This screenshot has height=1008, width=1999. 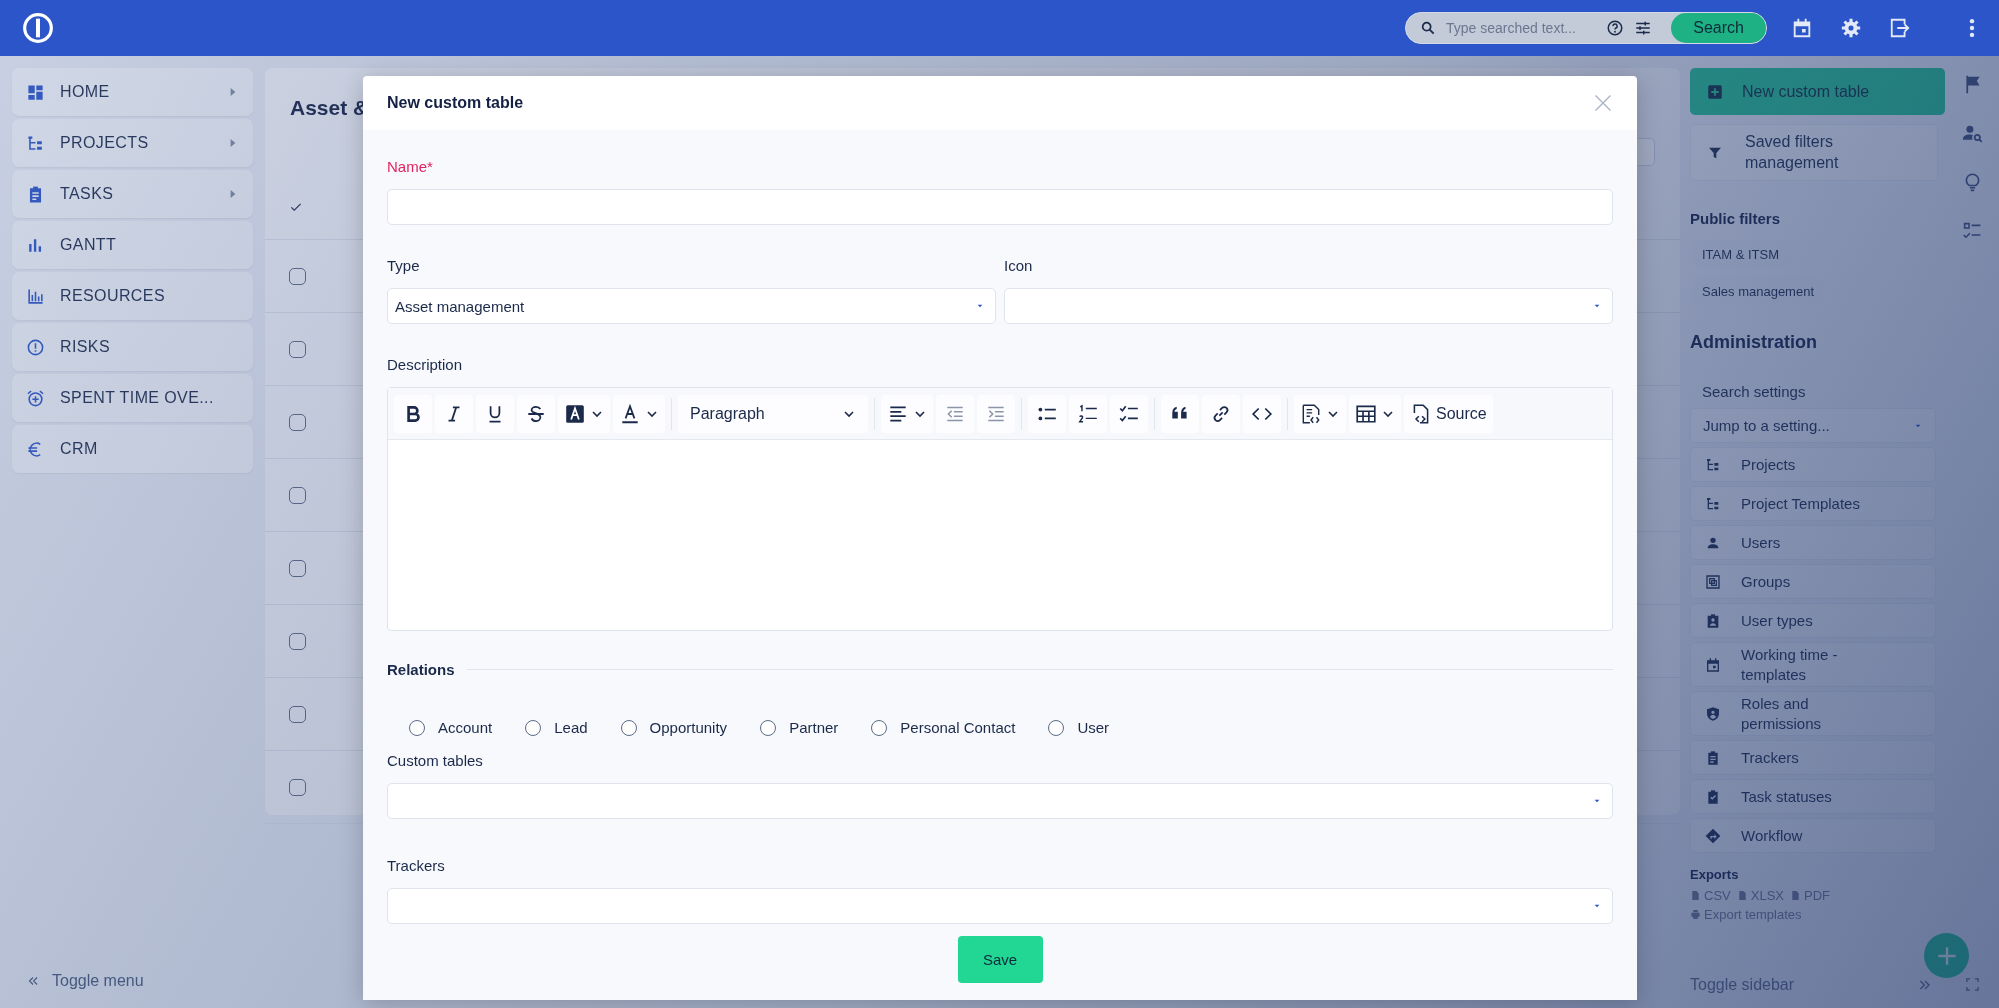 What do you see at coordinates (1221, 413) in the screenshot?
I see `link-button` at bounding box center [1221, 413].